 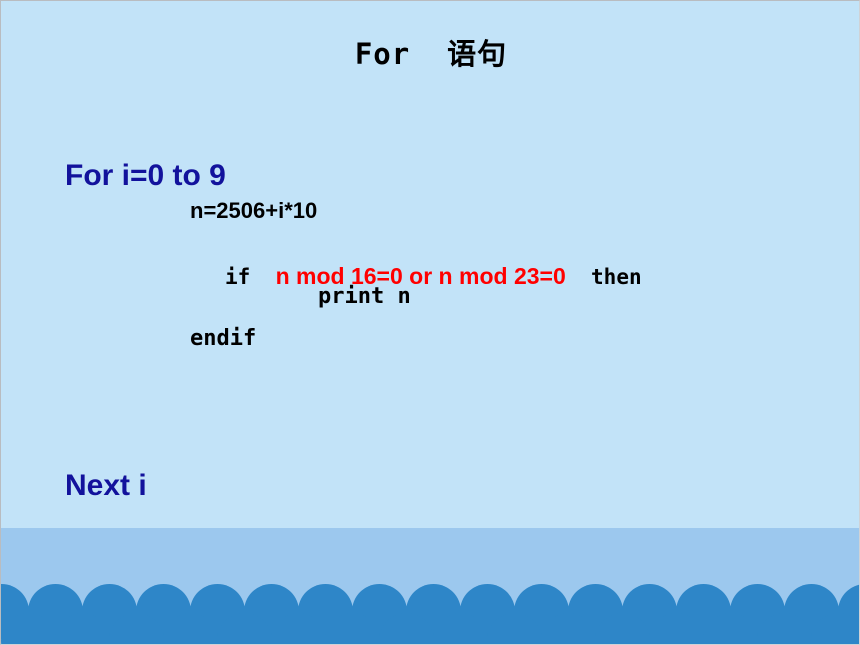 I want to click on if-keyword: if, so click(x=250, y=277).